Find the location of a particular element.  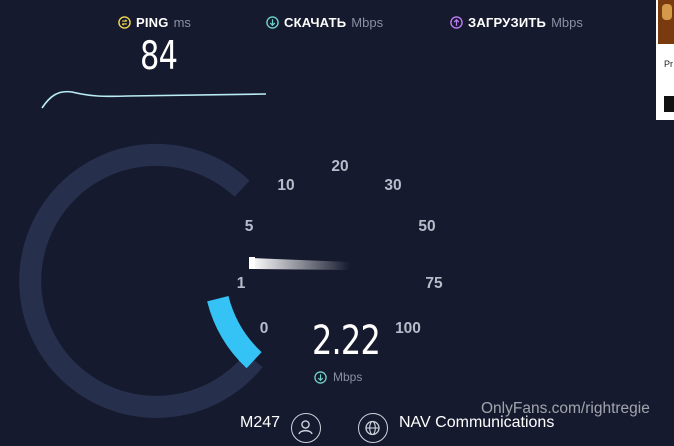

ad-panel: Pr is located at coordinates (665, 60).